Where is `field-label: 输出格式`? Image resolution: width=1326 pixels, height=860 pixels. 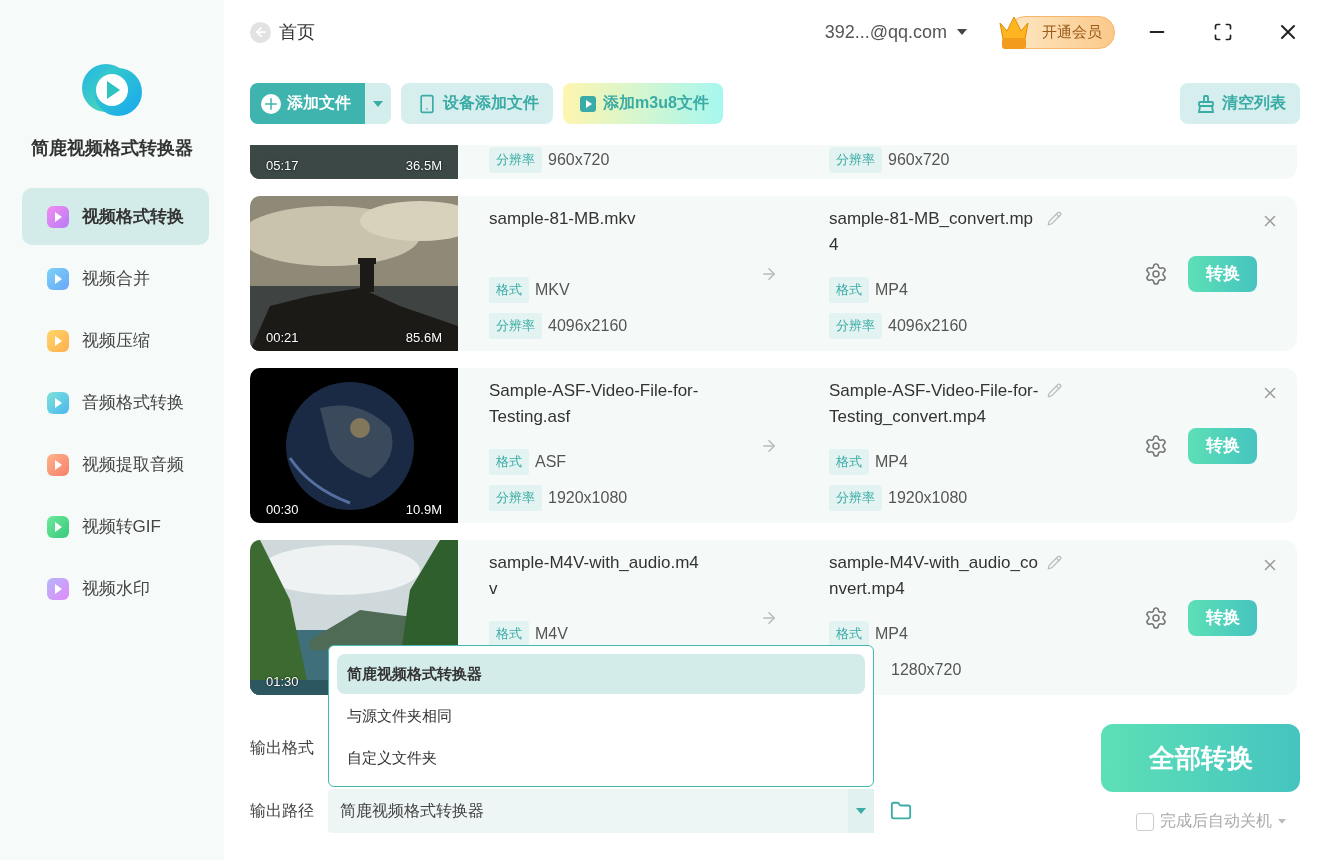 field-label: 输出格式 is located at coordinates (282, 747).